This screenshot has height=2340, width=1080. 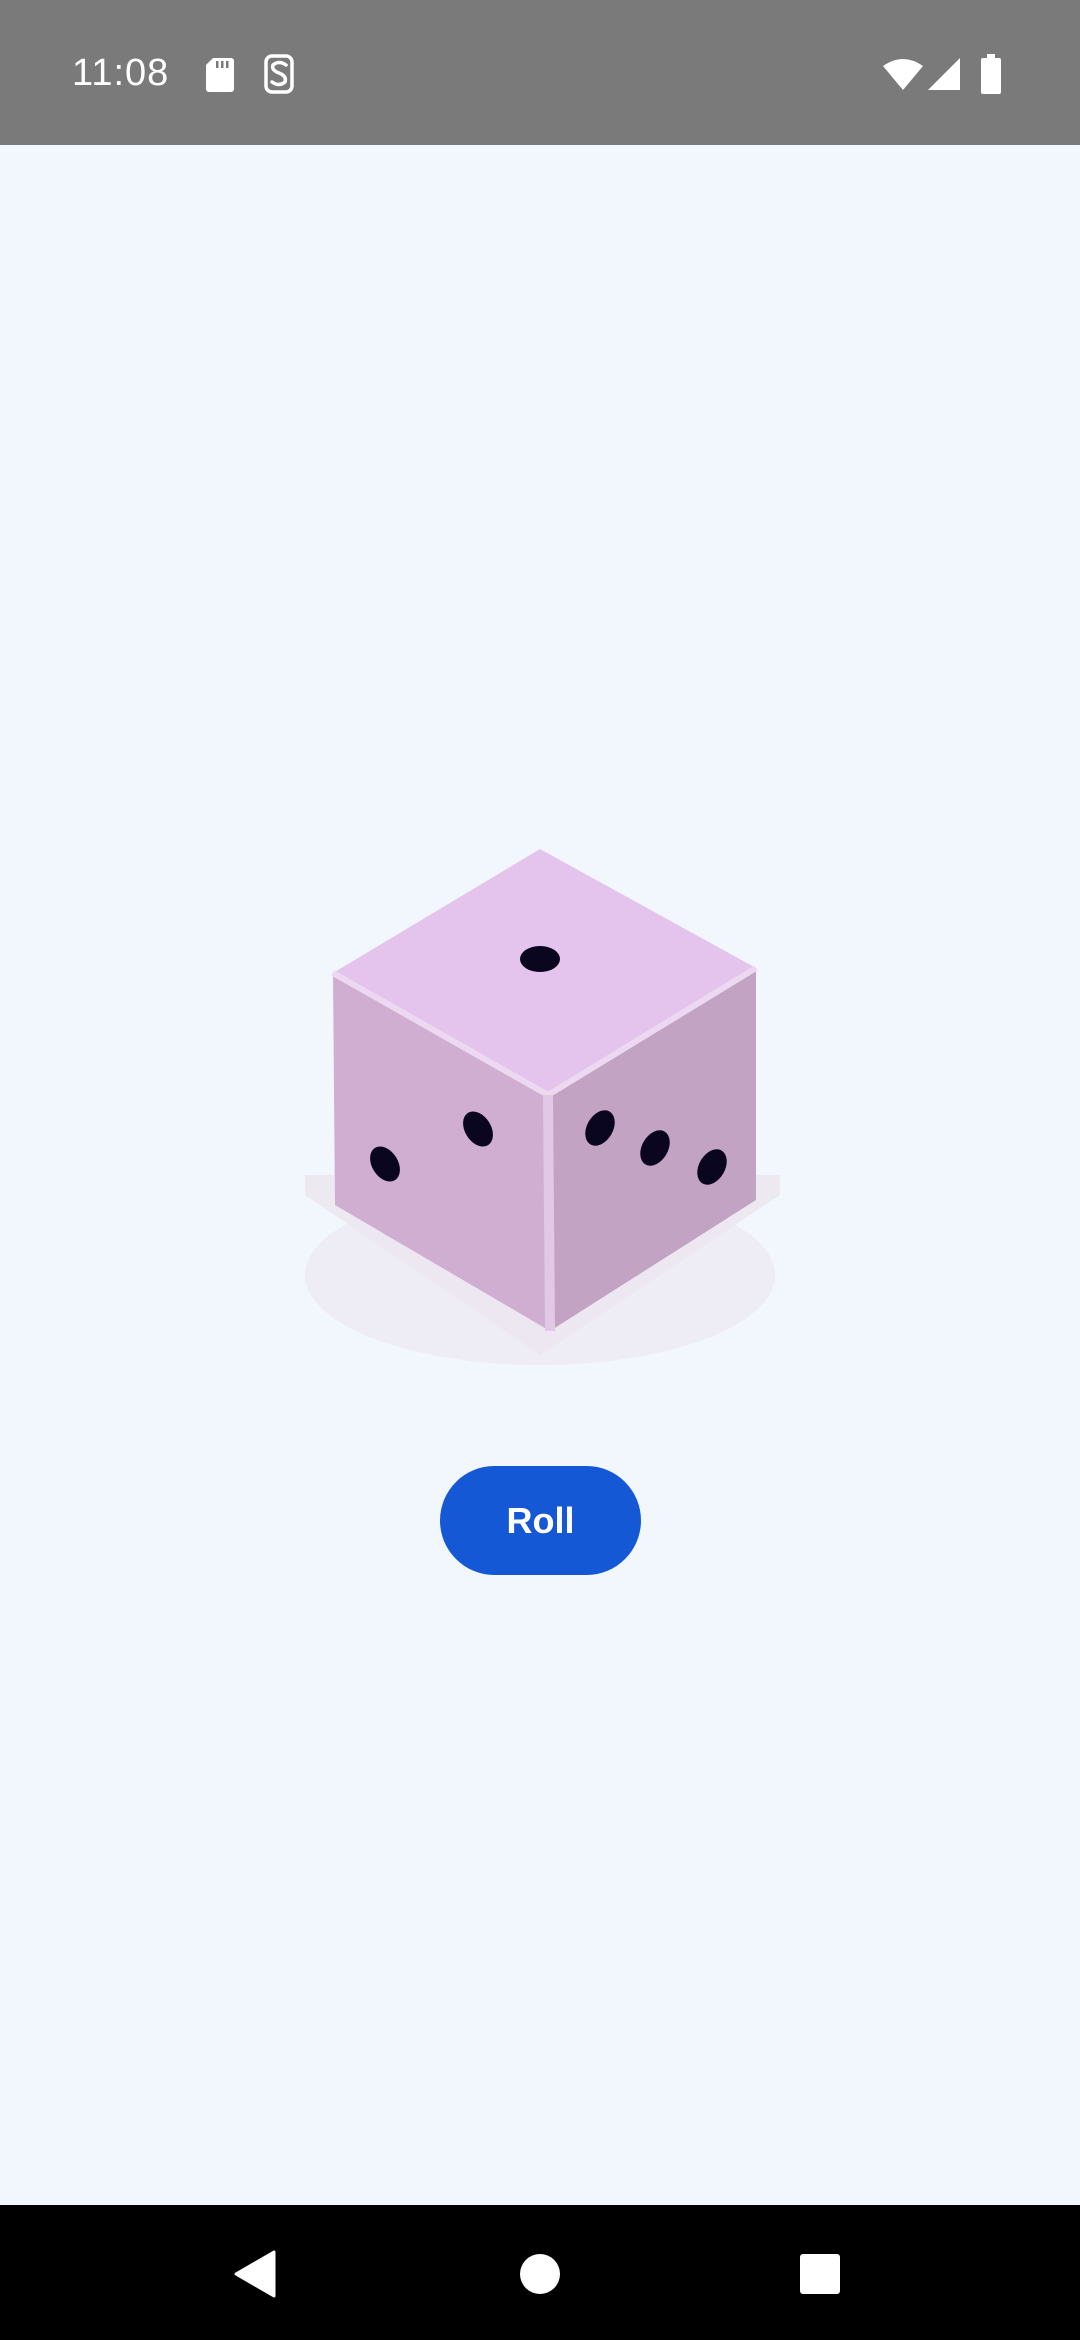 I want to click on screen-record-icon, so click(x=279, y=76).